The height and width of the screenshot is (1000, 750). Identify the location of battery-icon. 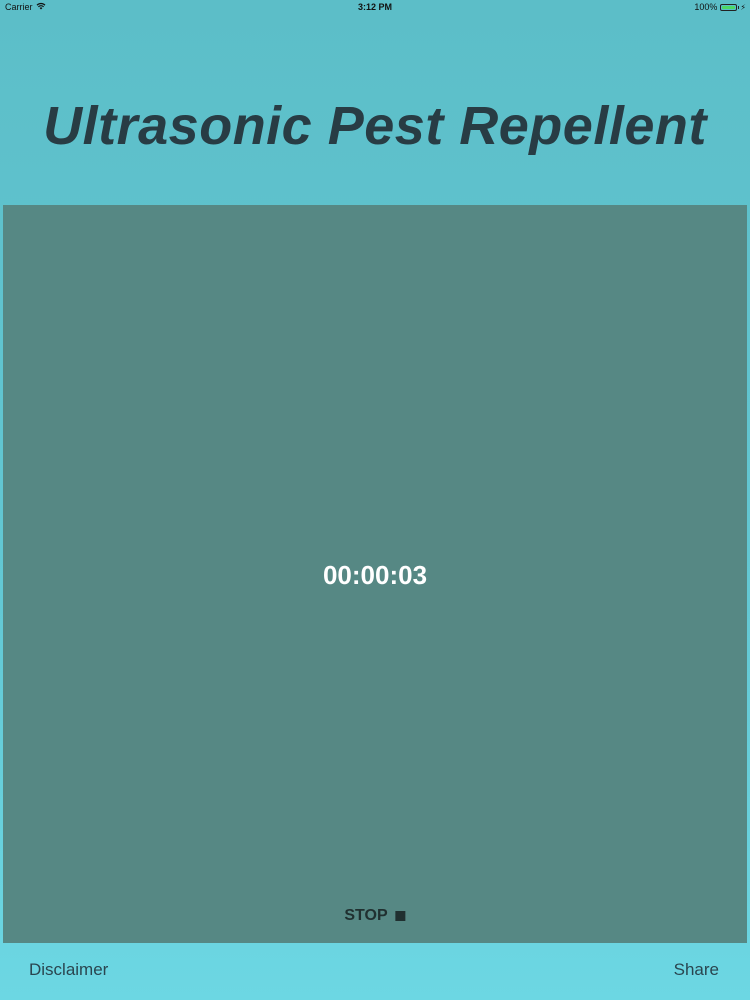
(730, 7).